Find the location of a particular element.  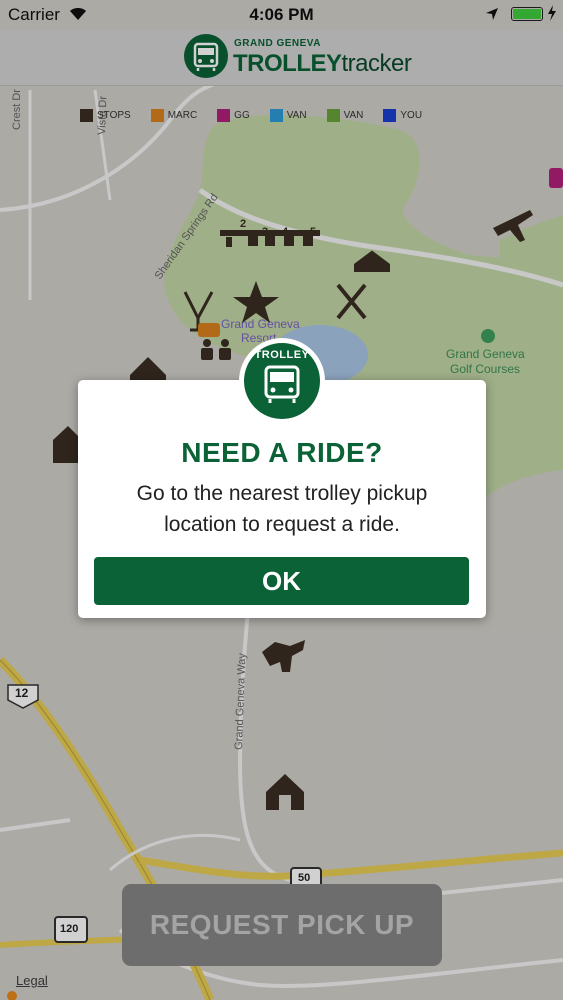

trolley-icon: TROLLEY is located at coordinates (282, 381).